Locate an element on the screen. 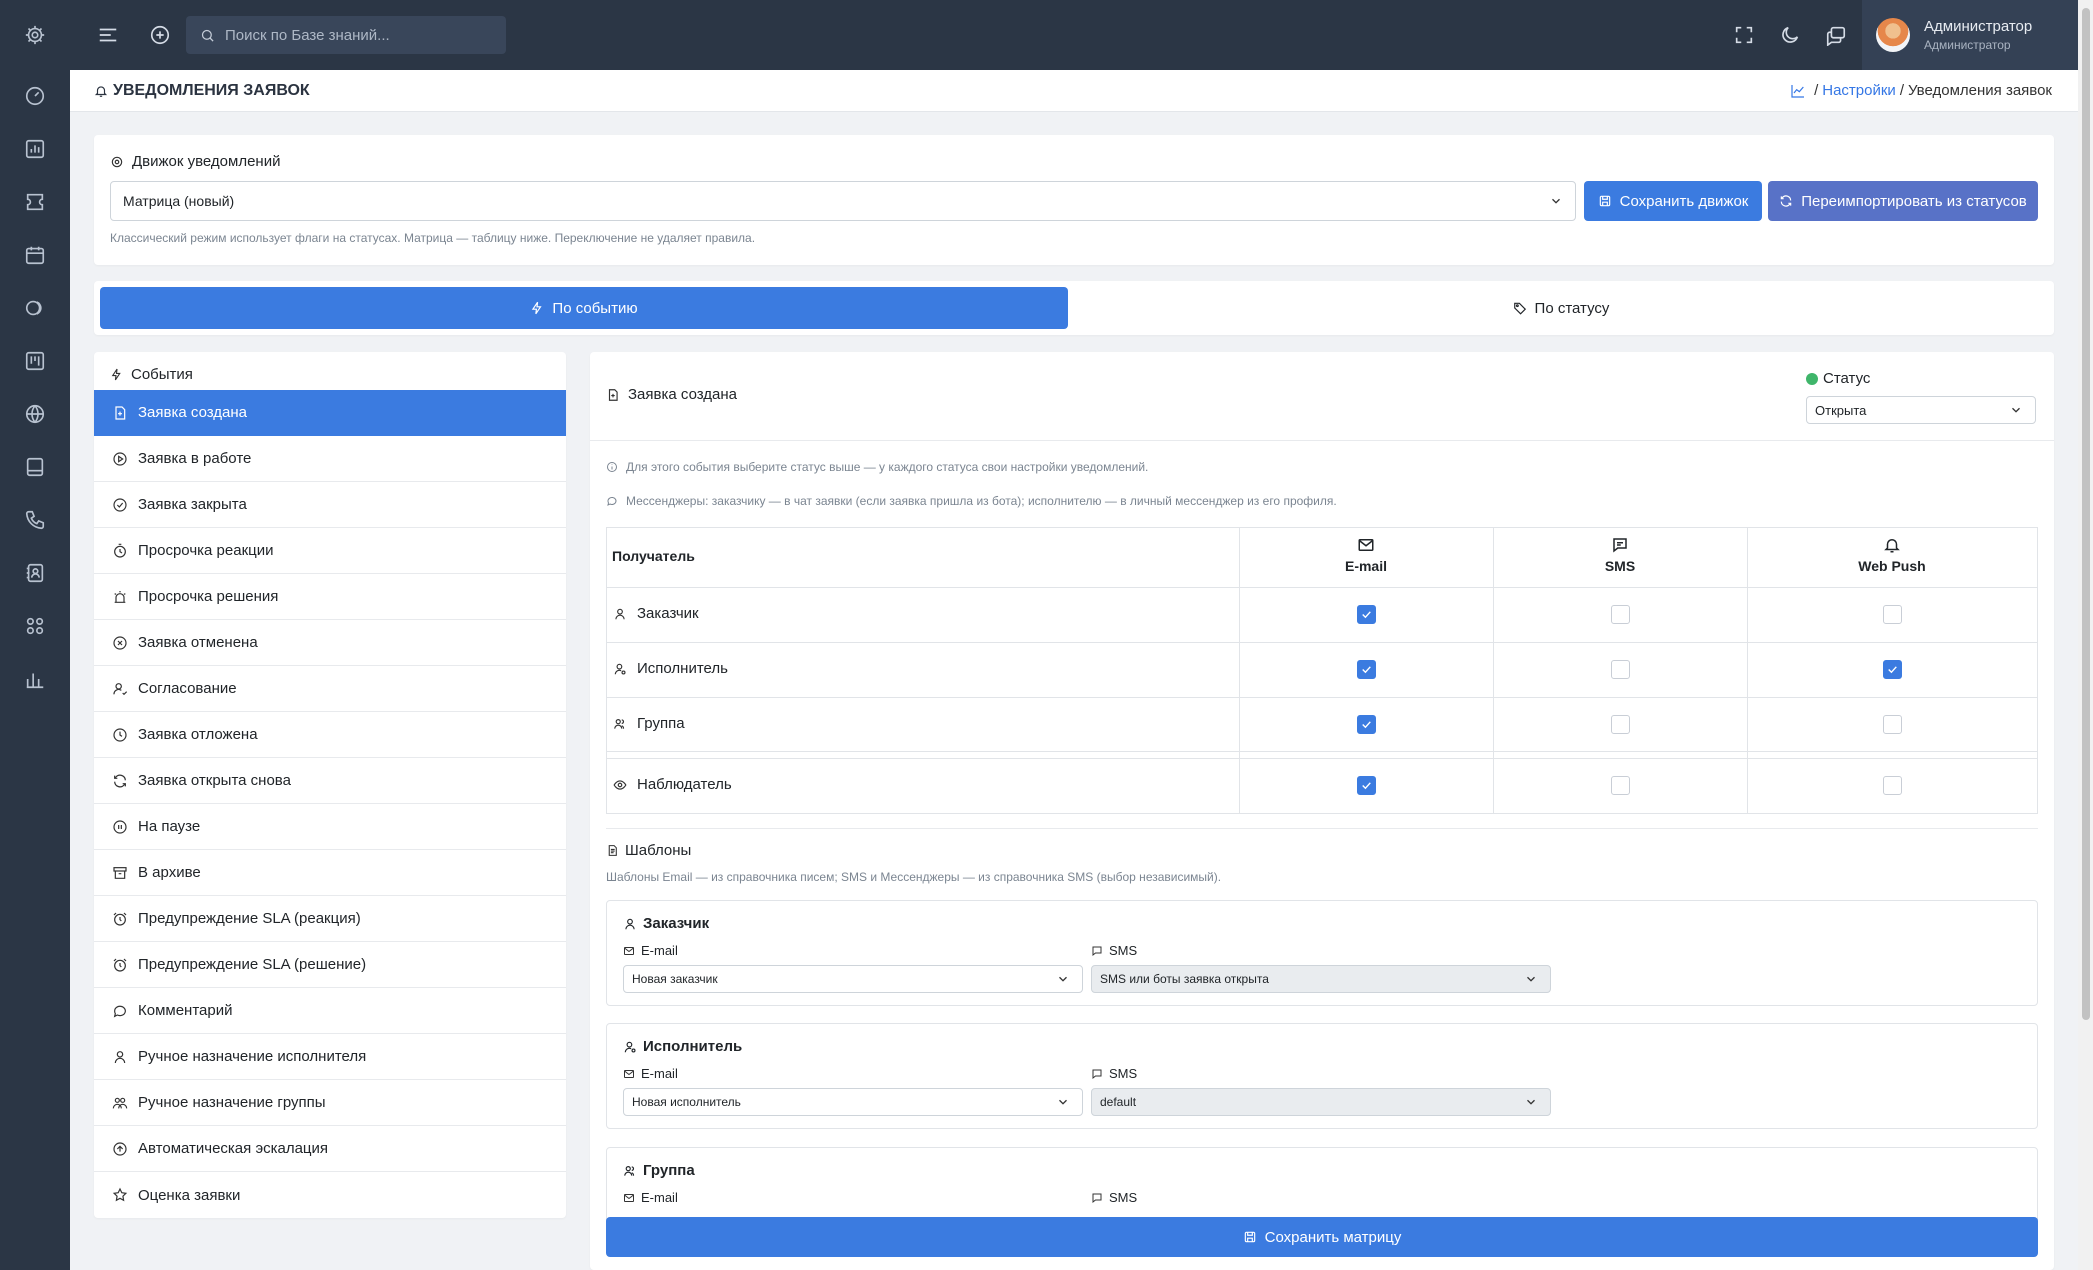  checkbox-executor-sms is located at coordinates (1620, 669).